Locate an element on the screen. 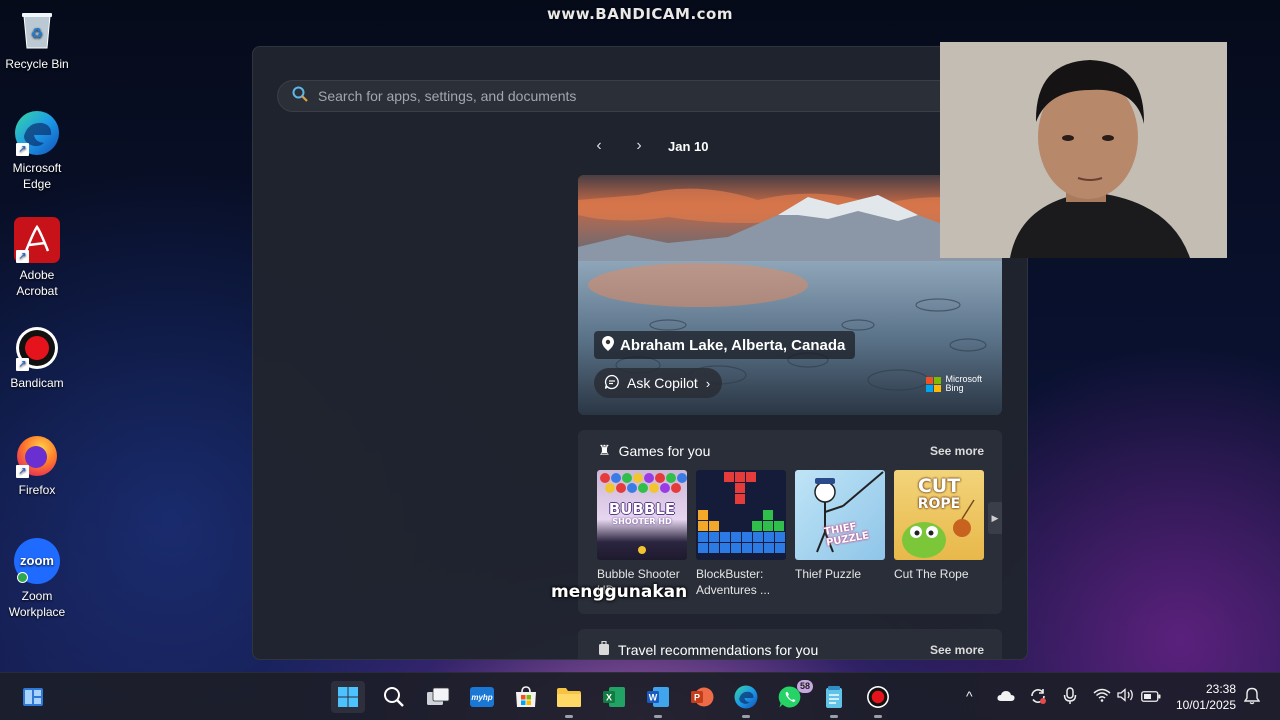 The height and width of the screenshot is (720, 1280). game-logo-text: BUBBLE is located at coordinates (642, 509).